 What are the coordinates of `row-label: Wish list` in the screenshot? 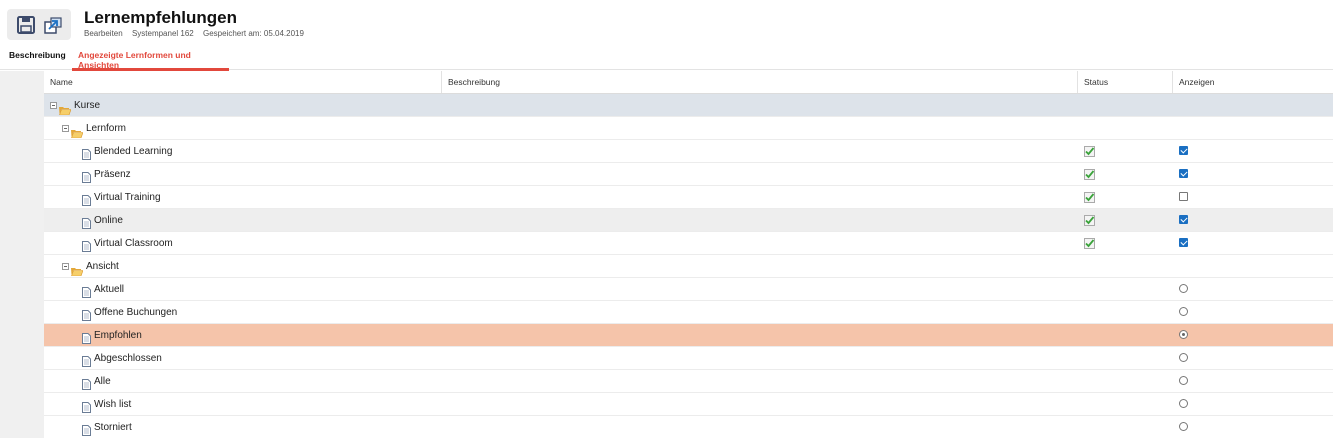 It's located at (113, 404).